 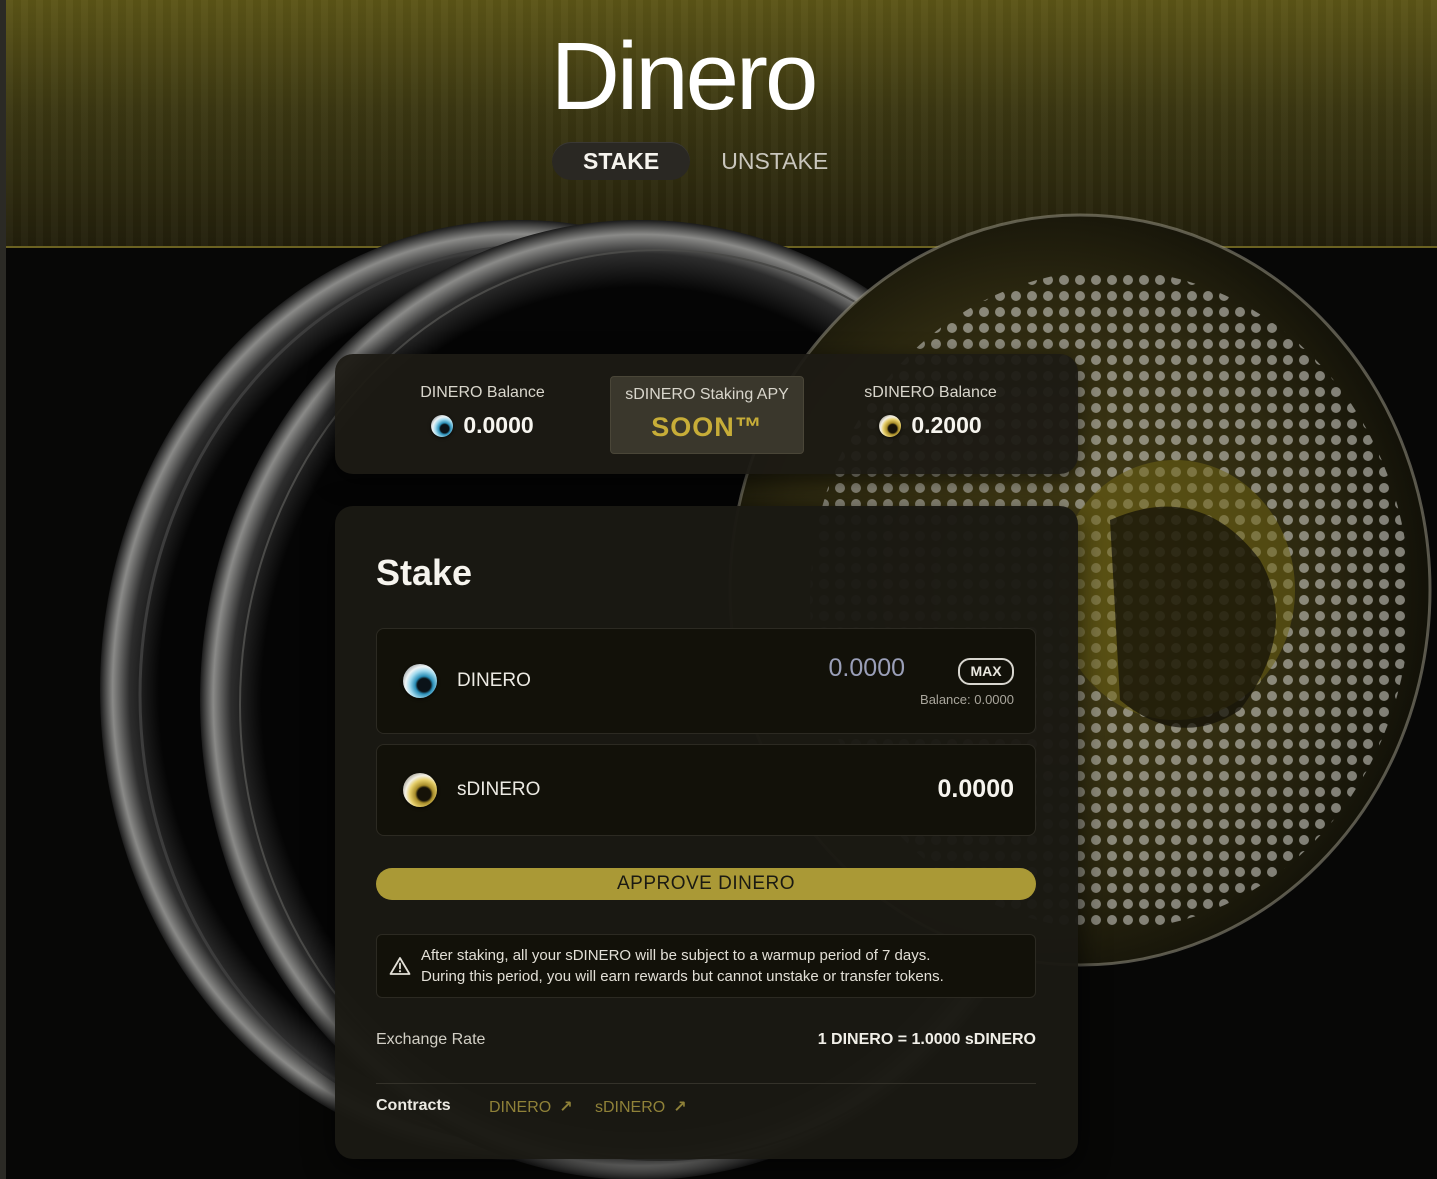 What do you see at coordinates (930, 392) in the screenshot?
I see `sdinero-balance-label: sDINERO Balance` at bounding box center [930, 392].